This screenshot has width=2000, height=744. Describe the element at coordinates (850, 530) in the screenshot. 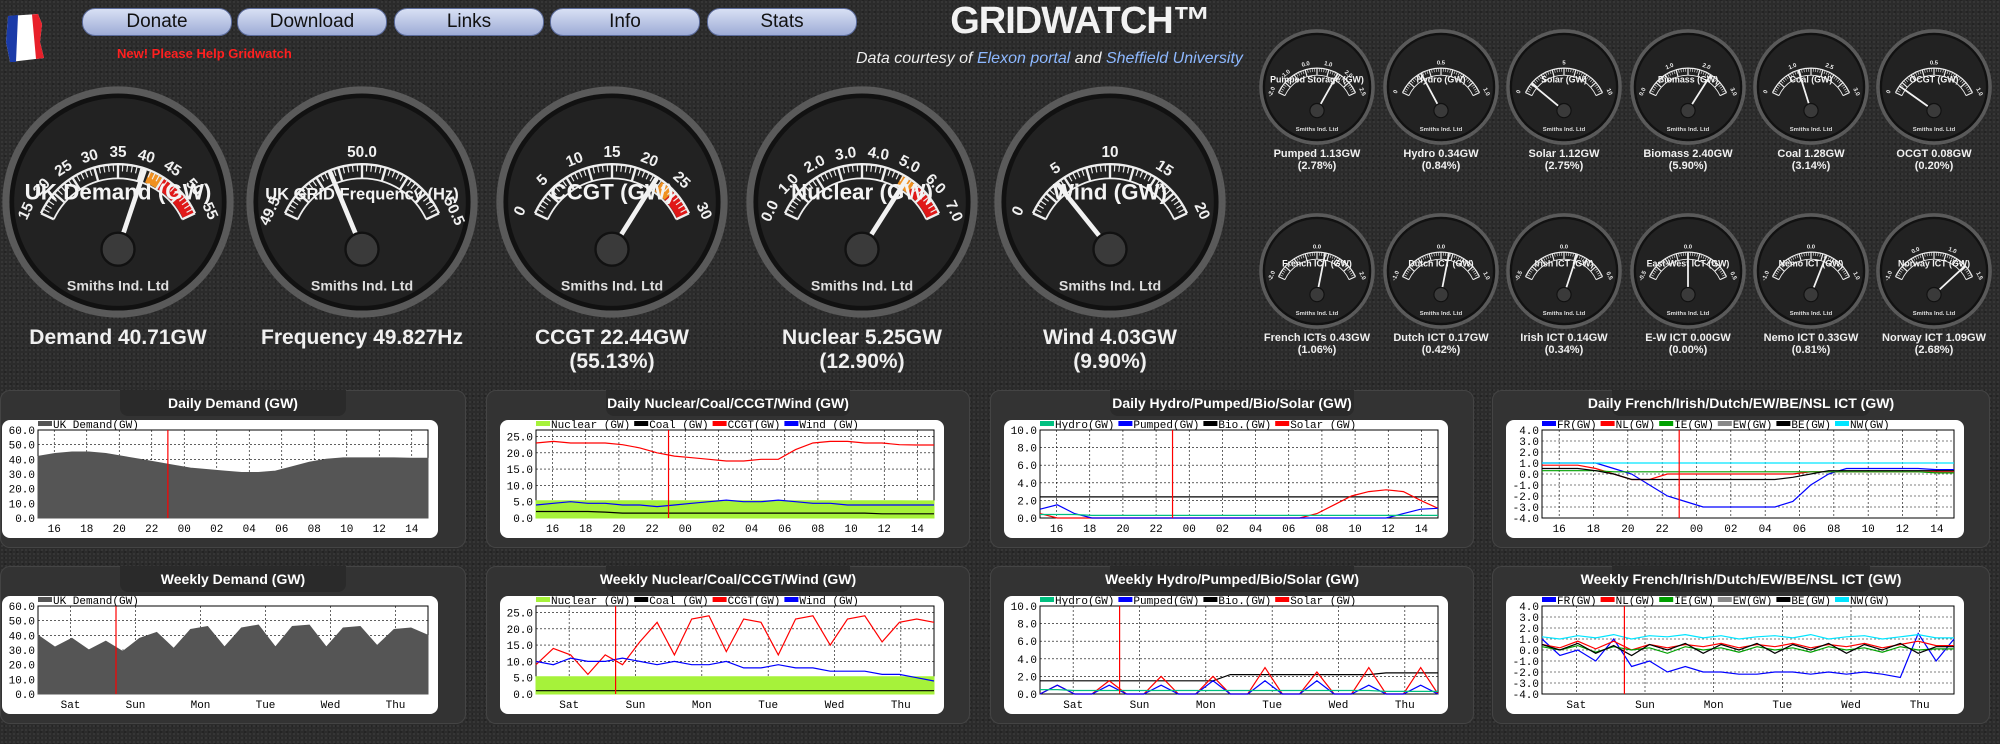

I see `x-tick-label: 10` at that location.